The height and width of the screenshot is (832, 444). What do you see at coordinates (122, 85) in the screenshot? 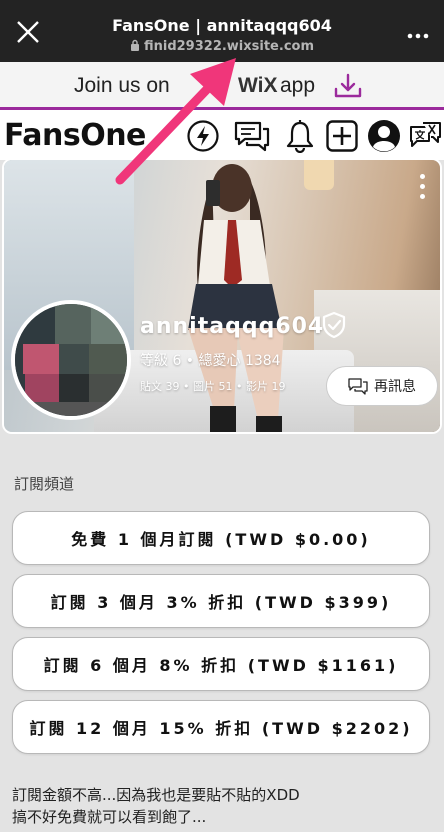
I see `banner-text: Join us on` at bounding box center [122, 85].